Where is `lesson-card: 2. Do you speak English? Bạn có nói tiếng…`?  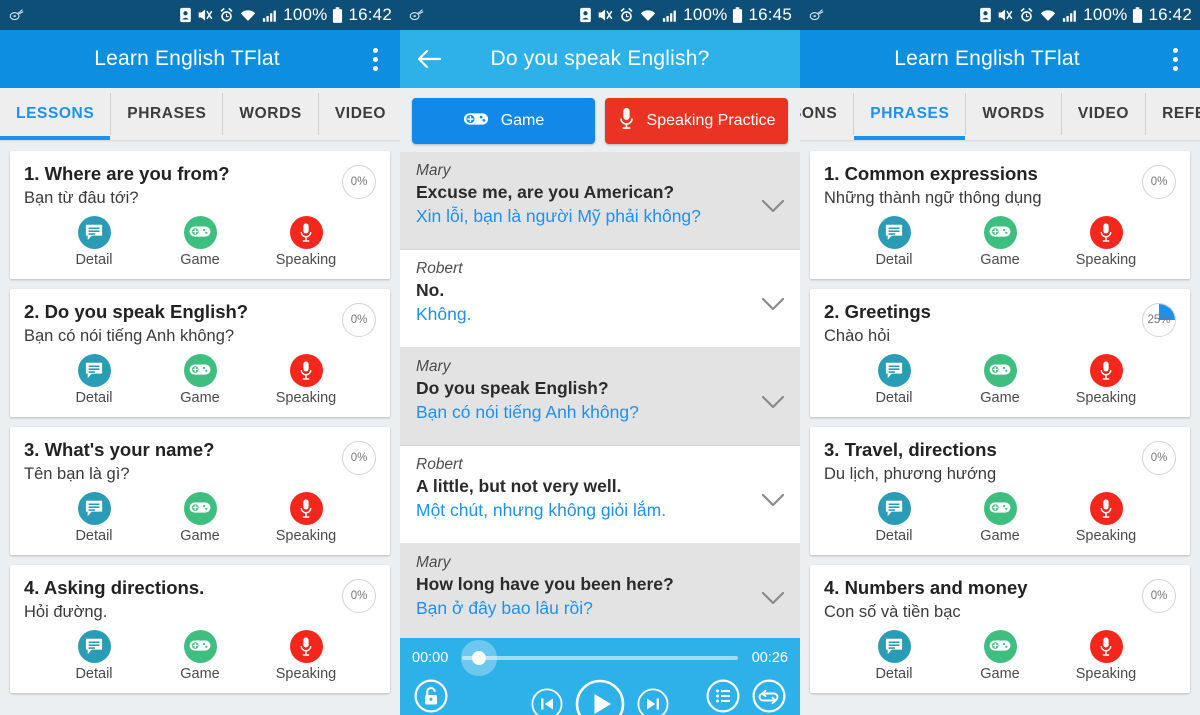 lesson-card: 2. Do you speak English? Bạn có nói tiếng… is located at coordinates (200, 353).